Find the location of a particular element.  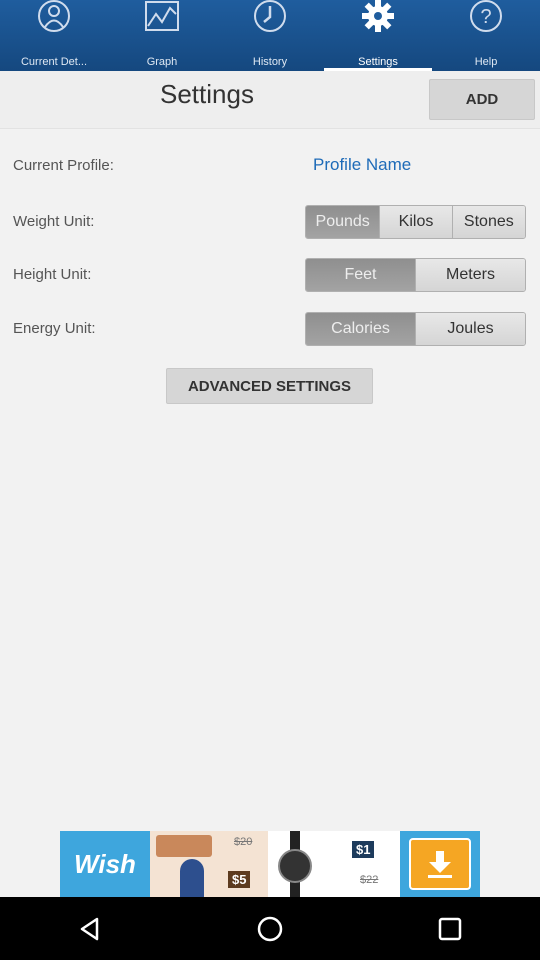

ad-price: $5 is located at coordinates (239, 879).